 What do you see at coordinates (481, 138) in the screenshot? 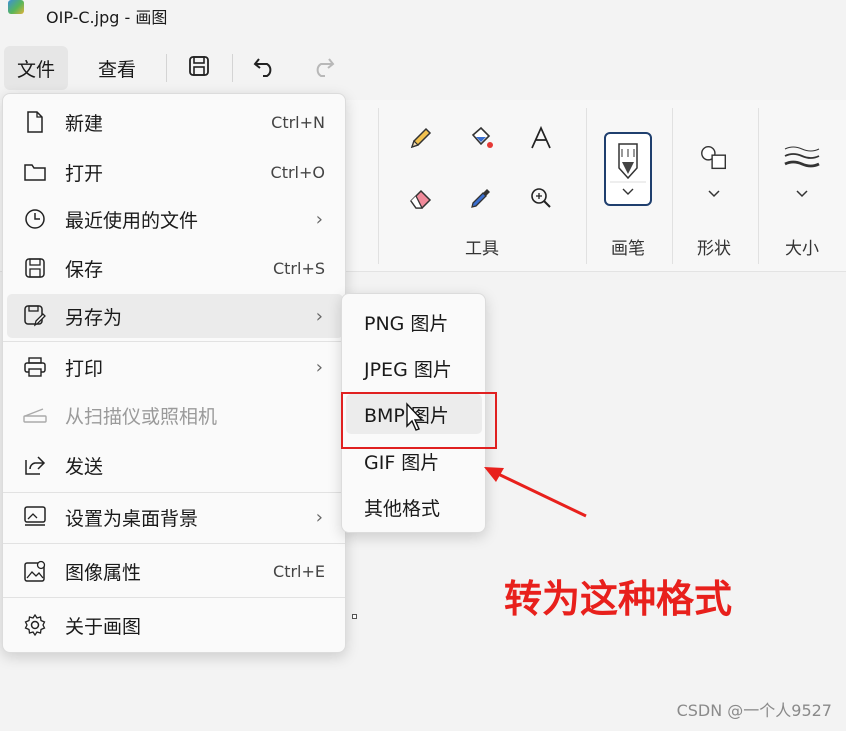
I see `fill-icon` at bounding box center [481, 138].